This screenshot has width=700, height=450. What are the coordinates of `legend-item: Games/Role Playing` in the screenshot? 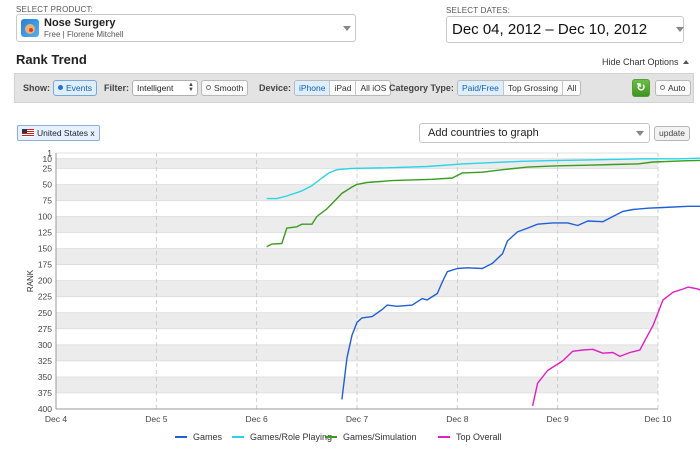 It's located at (282, 437).